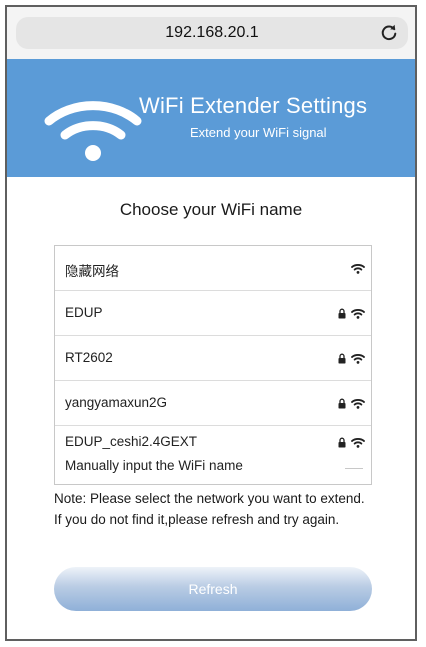 This screenshot has height=647, width=426. I want to click on wifi-logo-icon, so click(93, 131).